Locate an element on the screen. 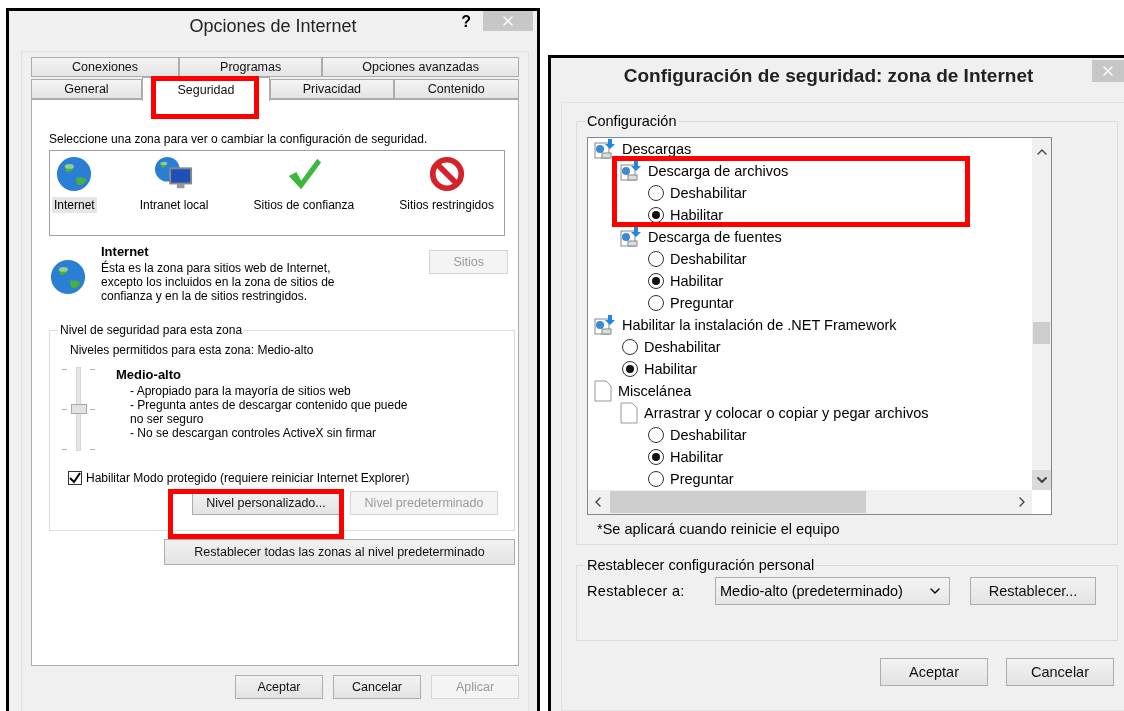  allowed-levels-text: Niveles permitidos para esta zona: Medio-alto is located at coordinates (192, 350).